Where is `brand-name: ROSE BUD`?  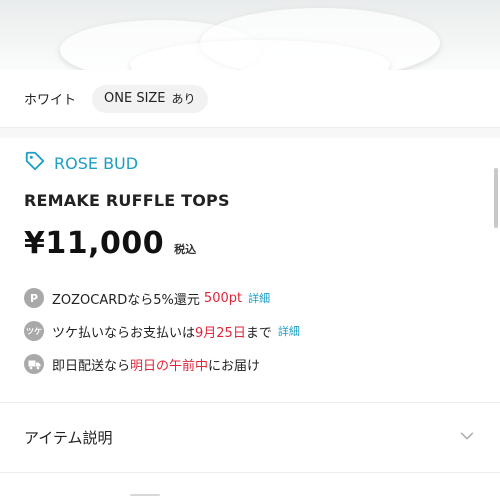
brand-name: ROSE BUD is located at coordinates (96, 163).